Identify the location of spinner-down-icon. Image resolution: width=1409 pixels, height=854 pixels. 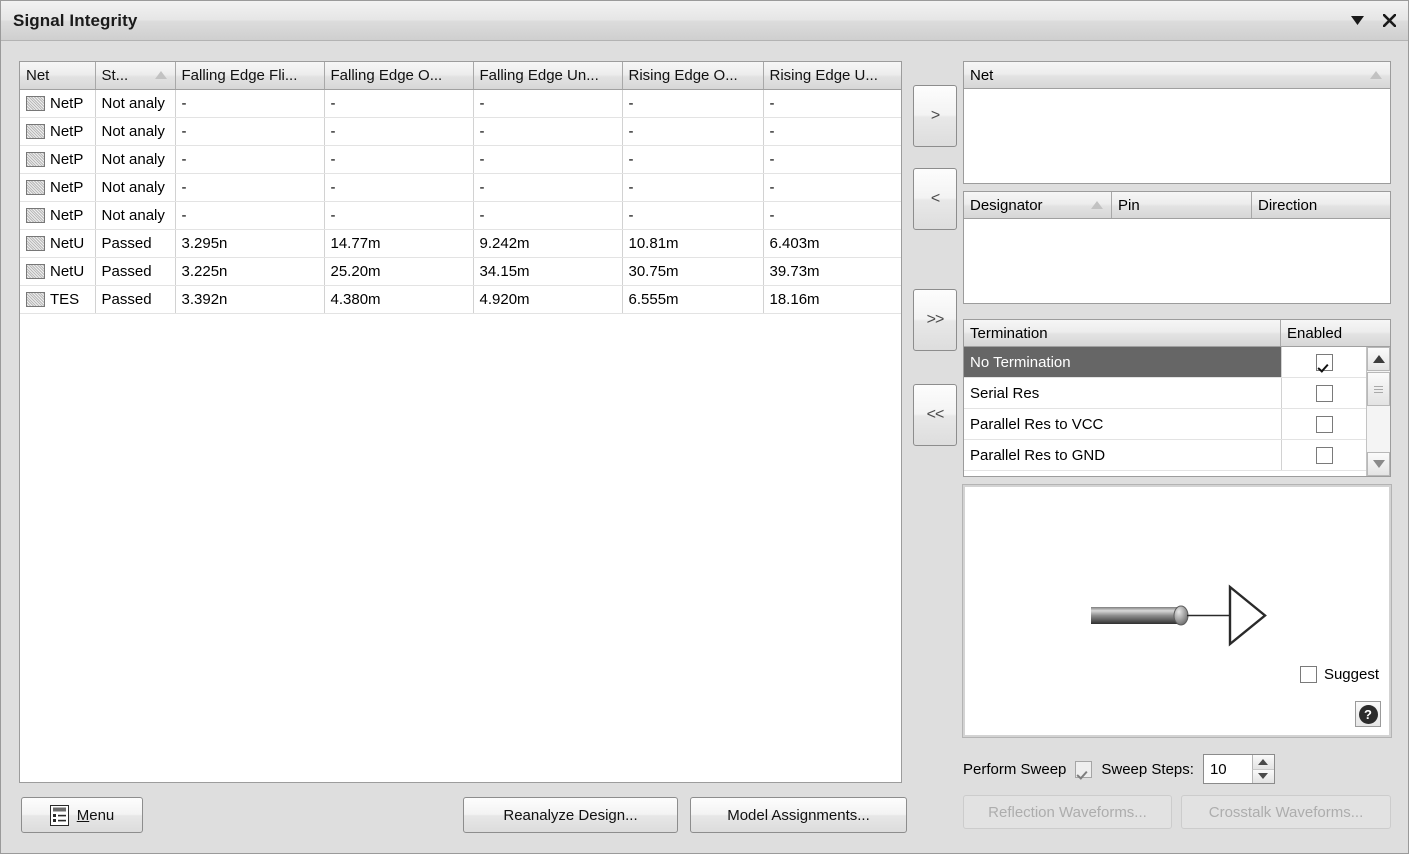
(1262, 775).